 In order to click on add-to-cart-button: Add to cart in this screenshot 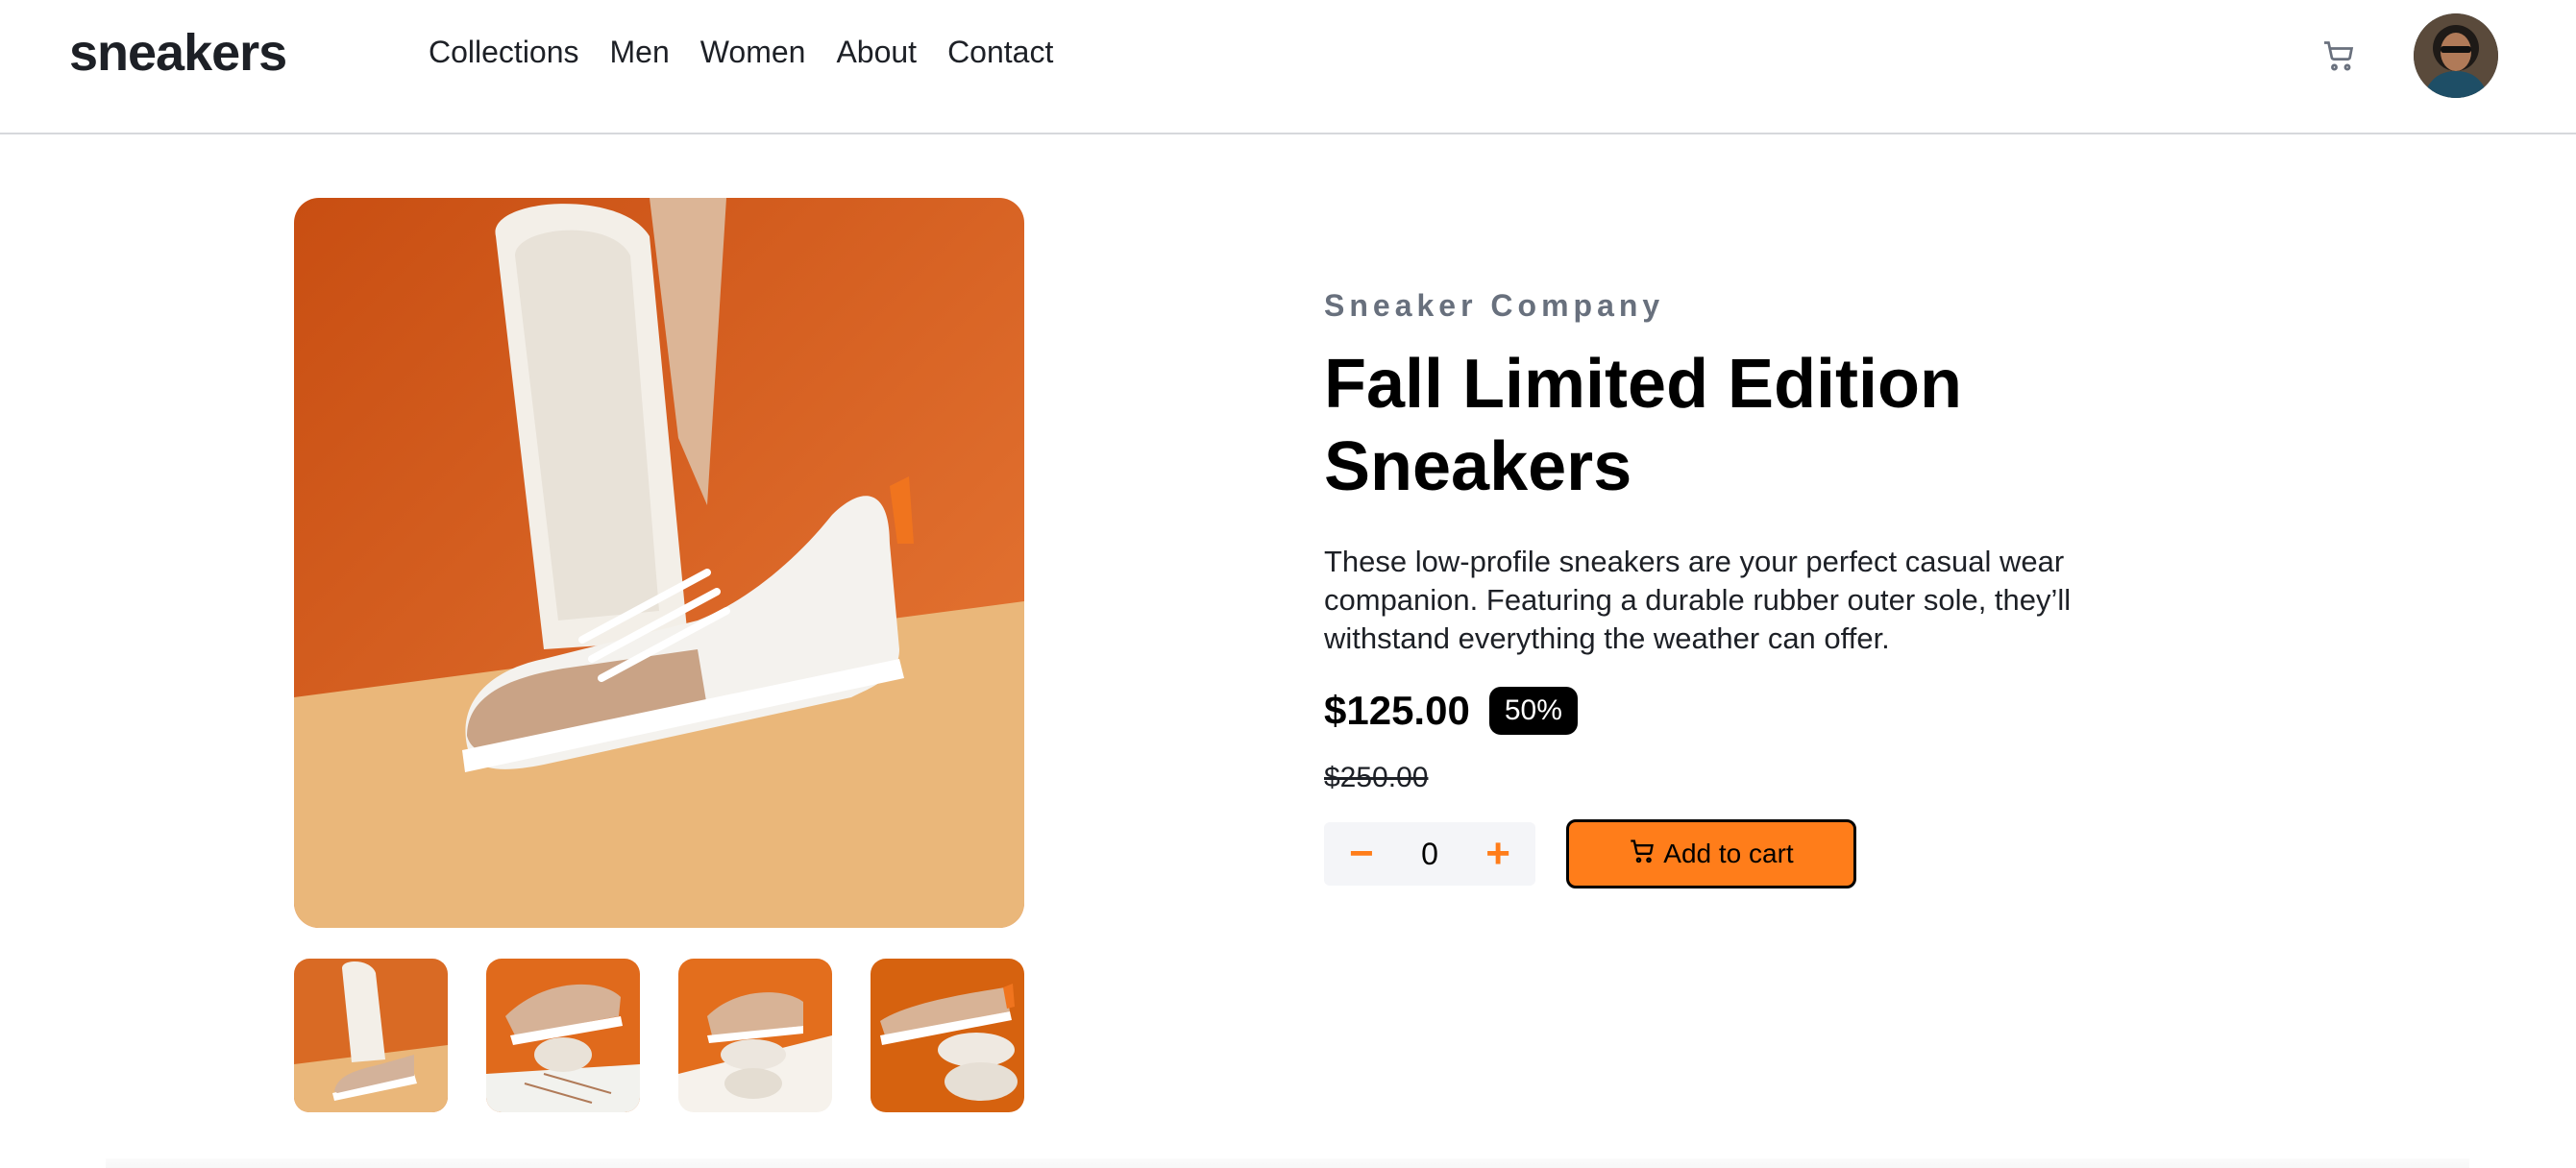, I will do `click(1711, 853)`.